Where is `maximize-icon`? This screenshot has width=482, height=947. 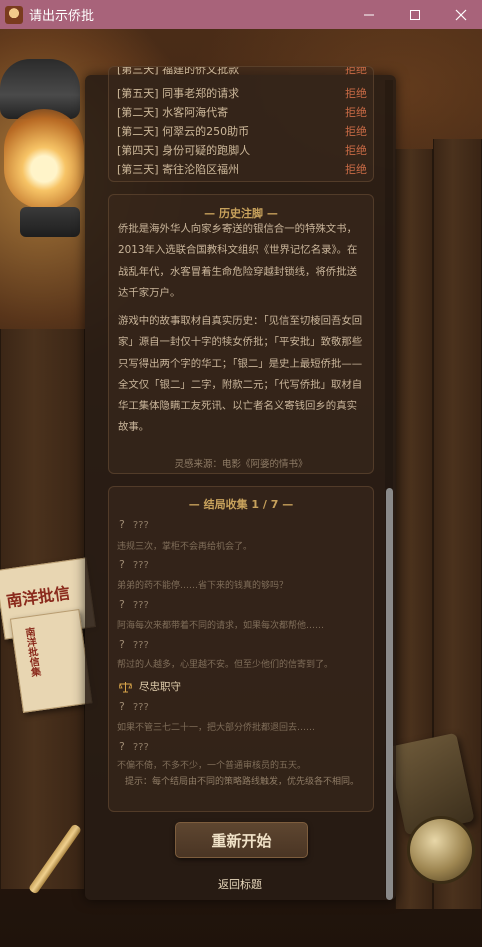 maximize-icon is located at coordinates (415, 14).